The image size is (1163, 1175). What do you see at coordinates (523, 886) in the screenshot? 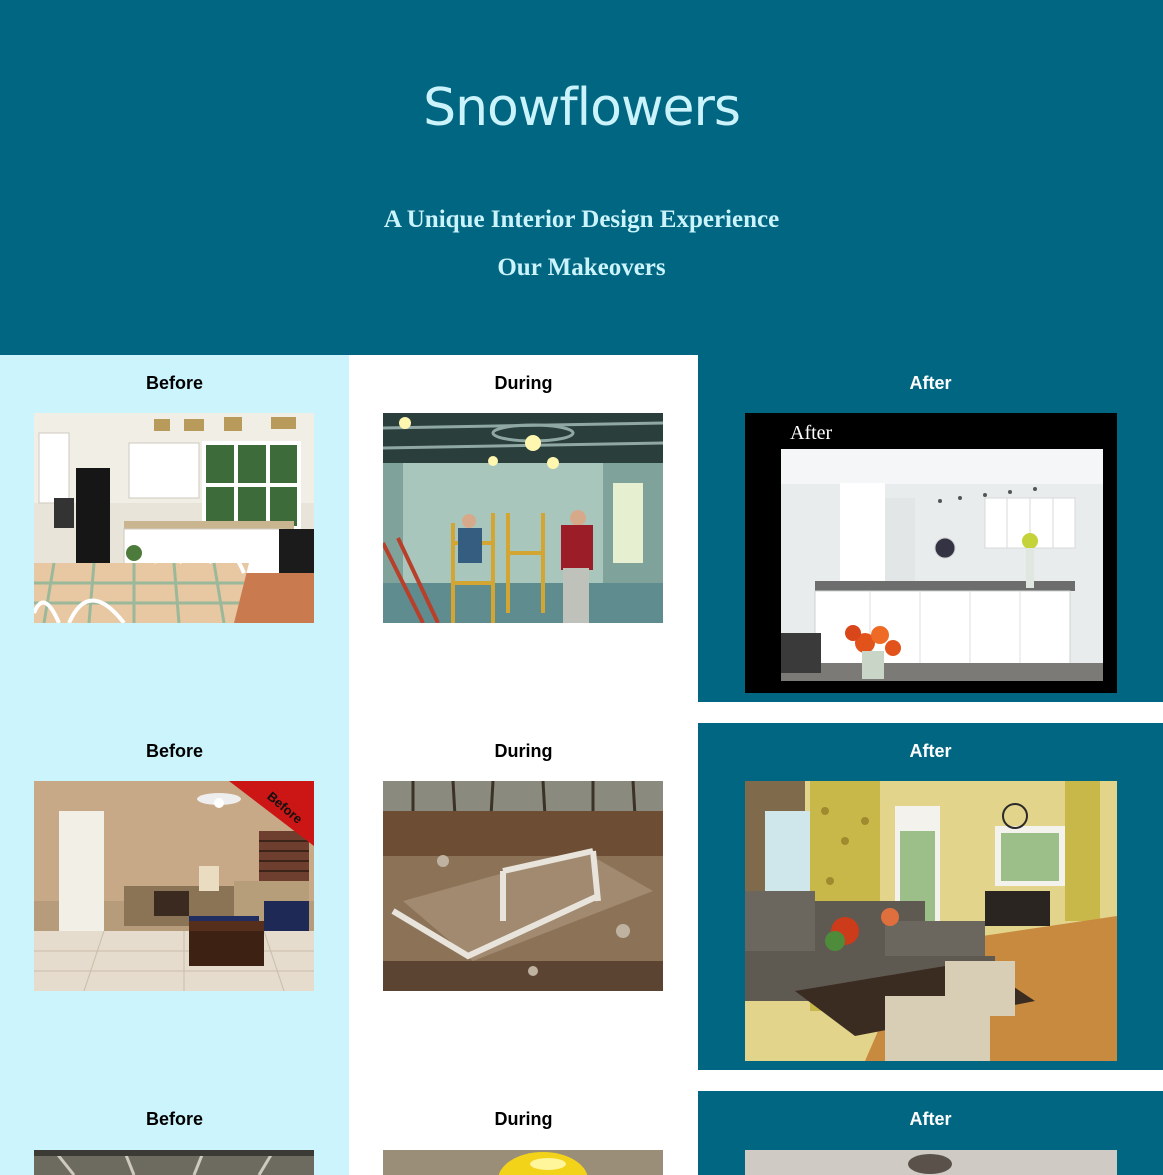
I see `during-foundation-photo` at bounding box center [523, 886].